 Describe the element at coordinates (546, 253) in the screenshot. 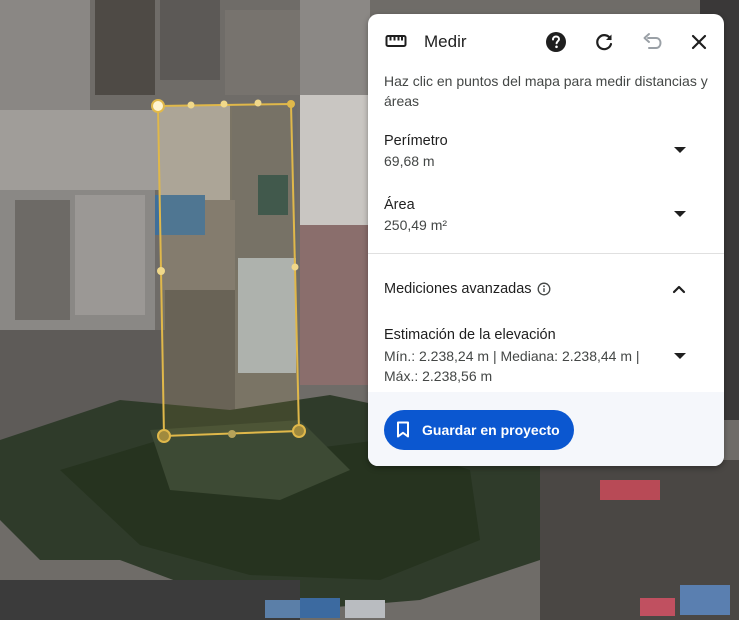

I see `divider` at that location.